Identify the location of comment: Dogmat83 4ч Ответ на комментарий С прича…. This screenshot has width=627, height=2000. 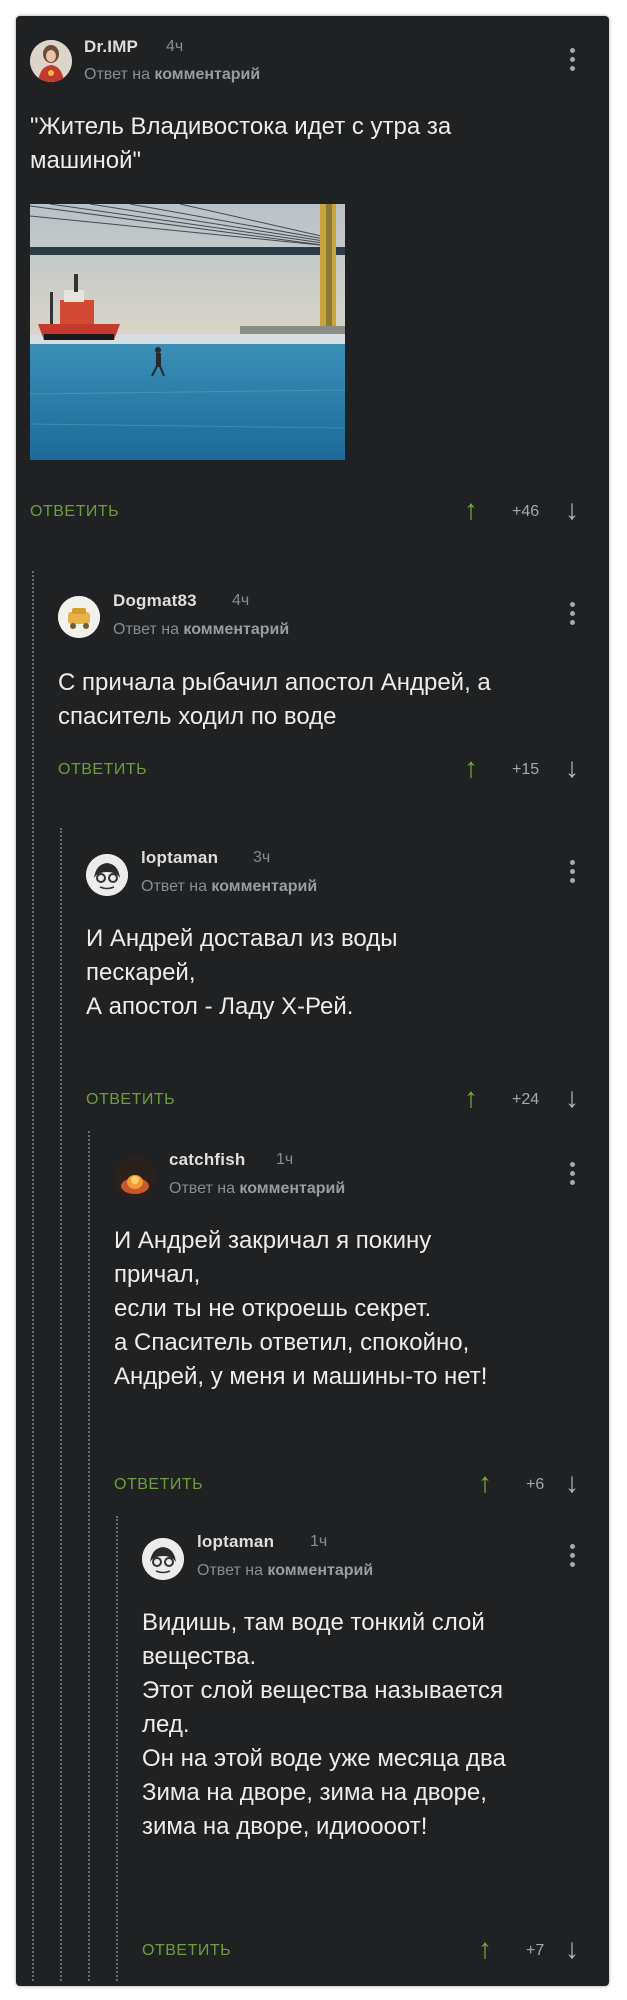
(312, 691).